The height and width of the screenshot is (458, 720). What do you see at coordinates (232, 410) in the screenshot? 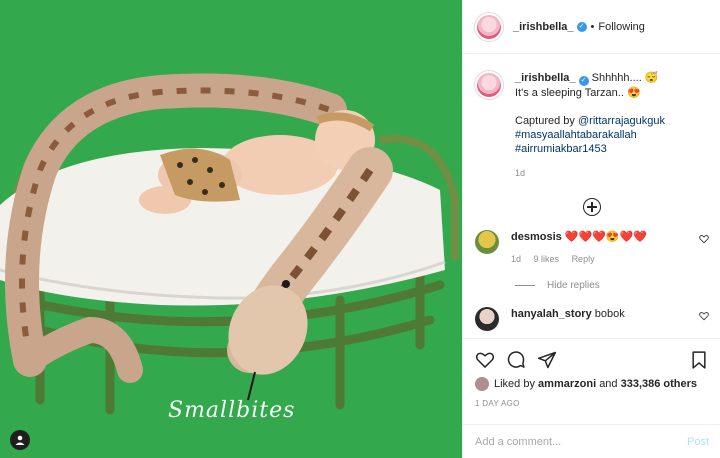
I see `photographer-watermark: Smallbites` at bounding box center [232, 410].